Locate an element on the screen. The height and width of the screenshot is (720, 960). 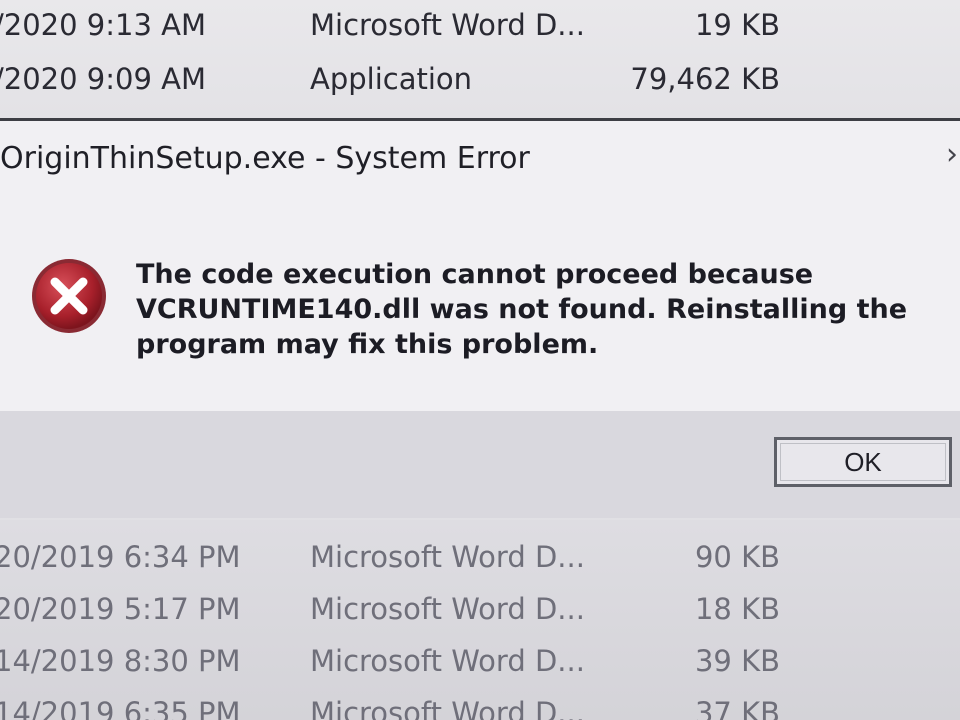
dialog-title: OriginThinSetup.exe - System Error is located at coordinates (265, 158).